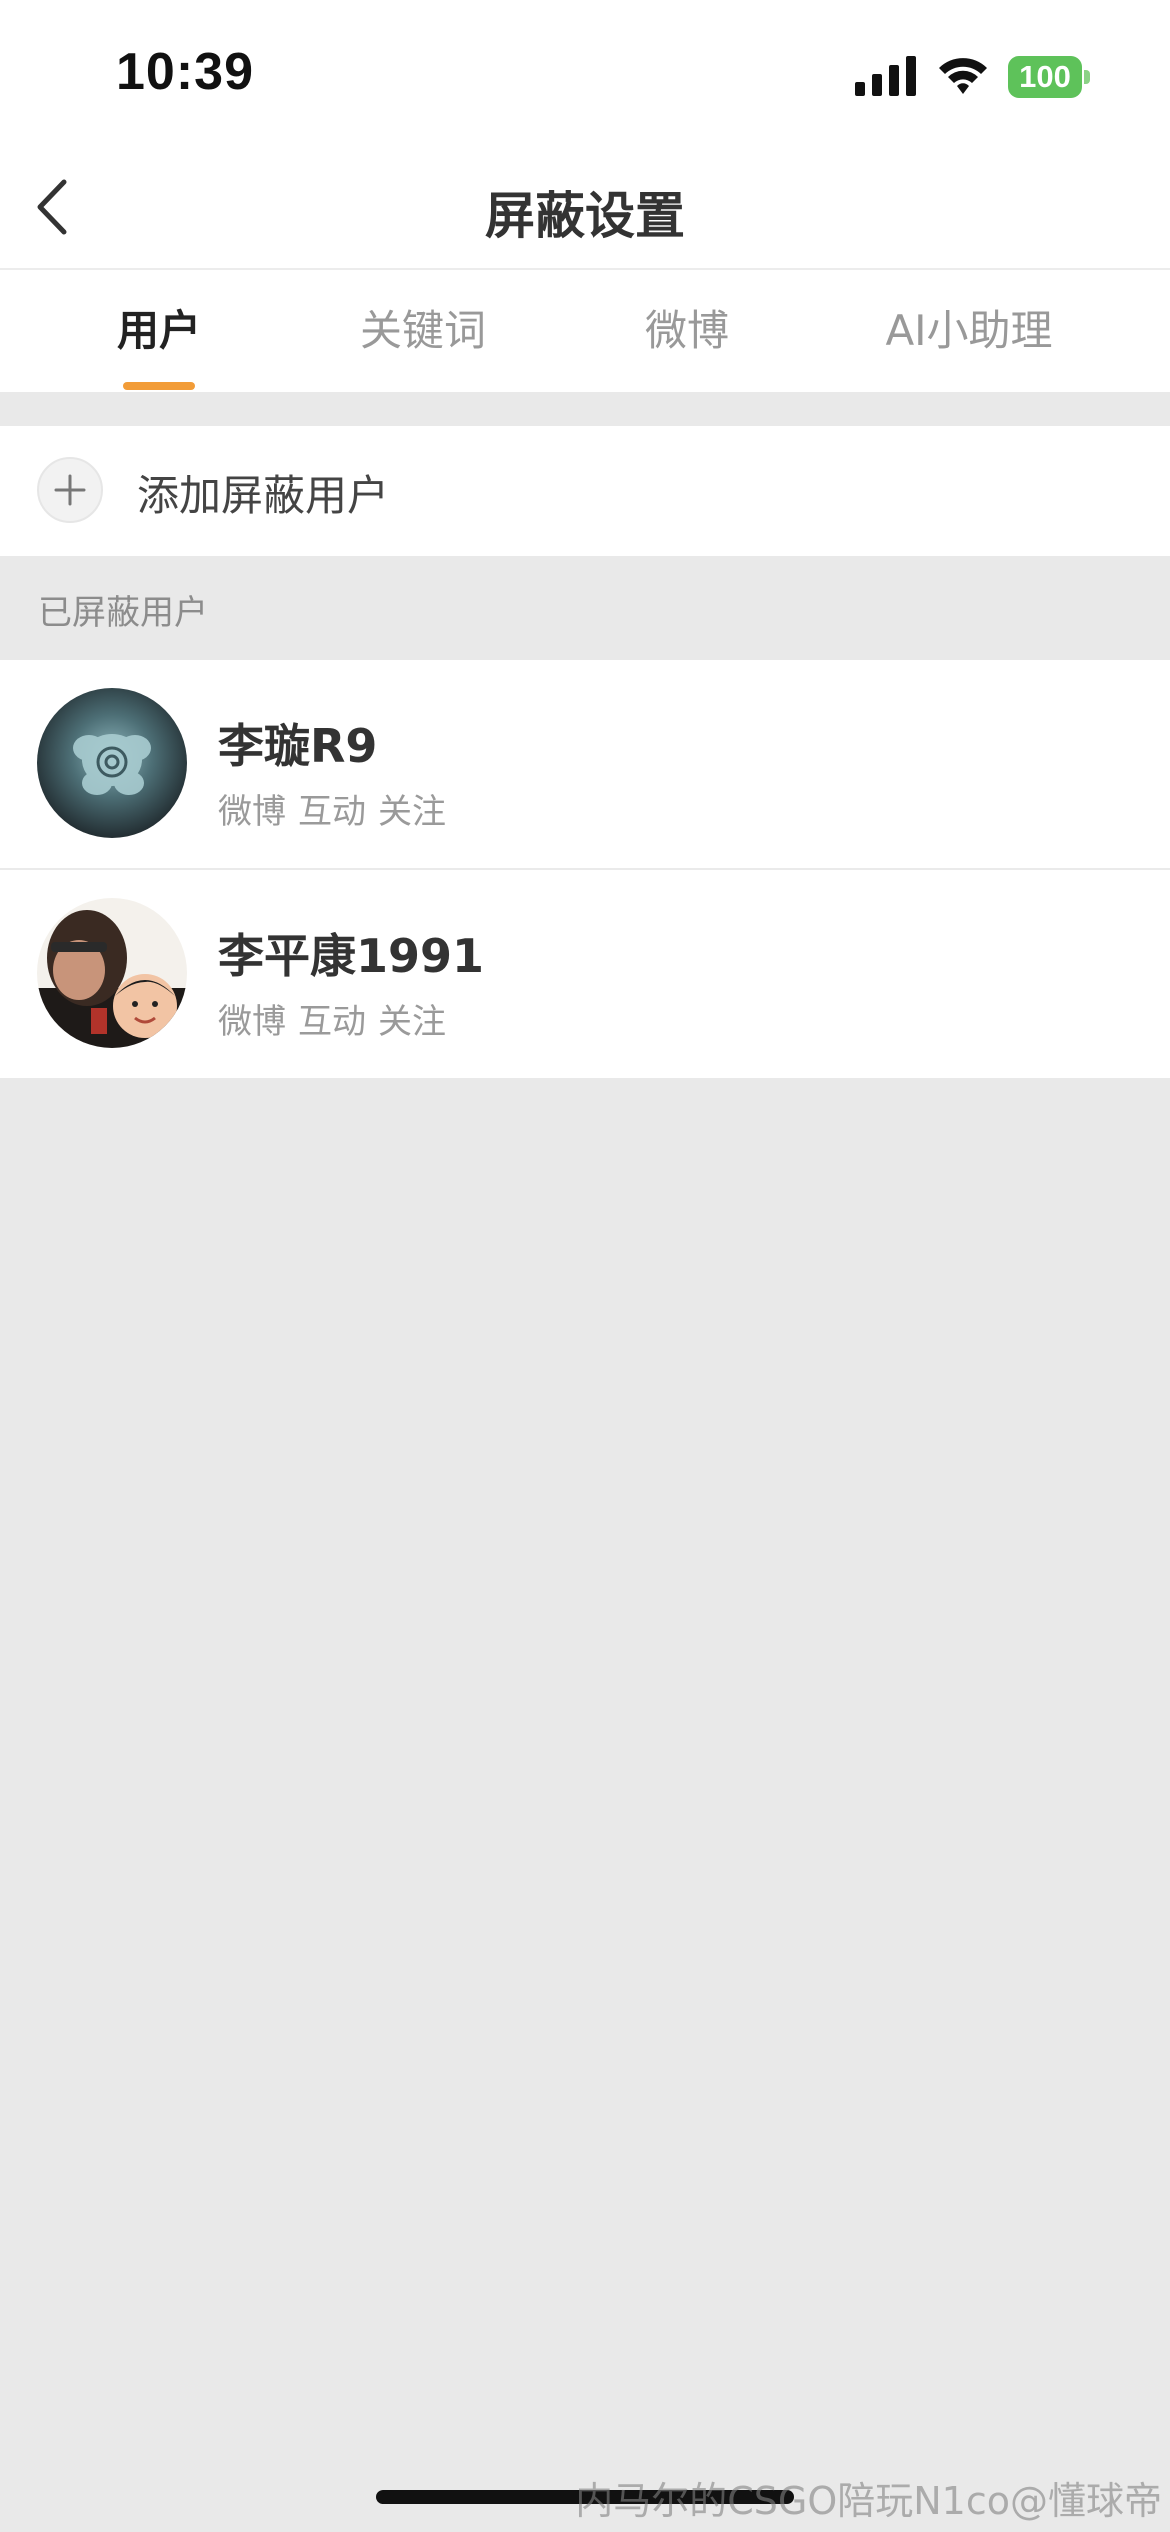  I want to click on tab-ai-assistant: AI小助理, so click(969, 331).